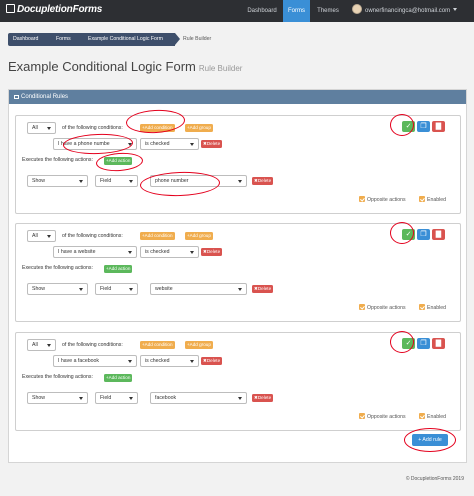  I want to click on user-menu: ownerfinancingca@hotmail.com, so click(405, 11).